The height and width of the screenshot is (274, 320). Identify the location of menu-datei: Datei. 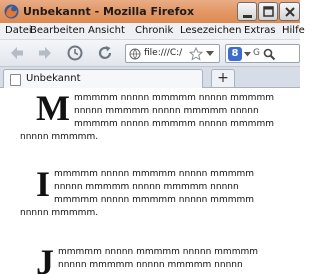
(18, 30).